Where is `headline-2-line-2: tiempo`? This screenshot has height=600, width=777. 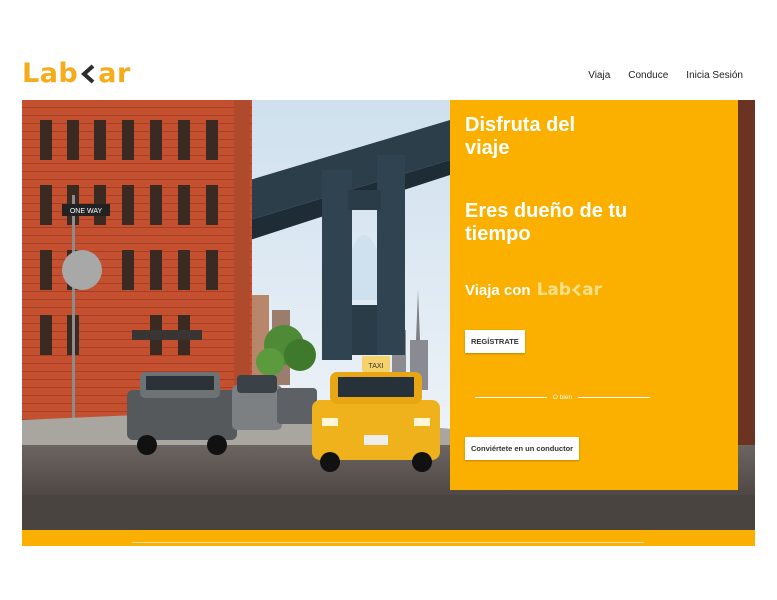 headline-2-line-2: tiempo is located at coordinates (498, 234).